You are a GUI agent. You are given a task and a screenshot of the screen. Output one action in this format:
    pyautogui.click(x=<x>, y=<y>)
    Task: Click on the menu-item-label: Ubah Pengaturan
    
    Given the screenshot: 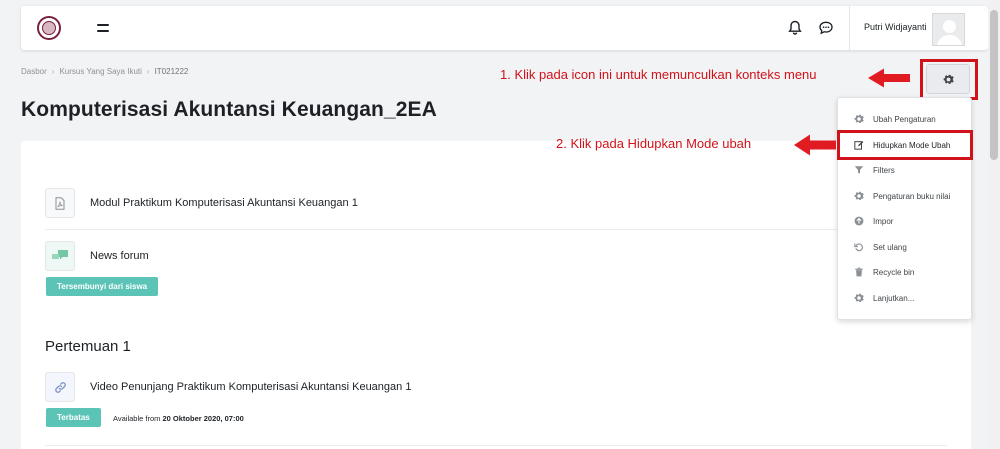 What is the action you would take?
    pyautogui.click(x=904, y=119)
    